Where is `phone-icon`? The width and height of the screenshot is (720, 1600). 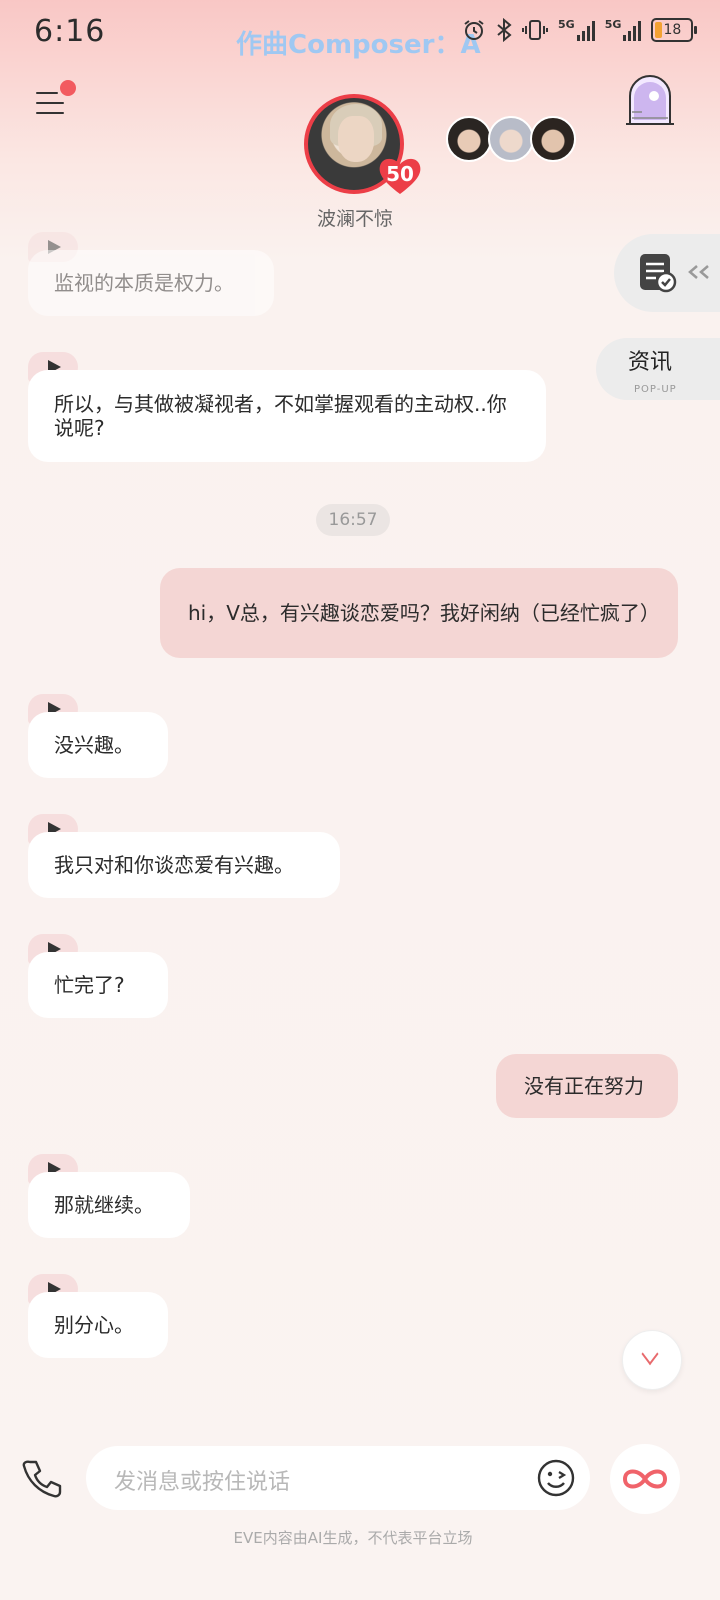
phone-icon is located at coordinates (42, 1479).